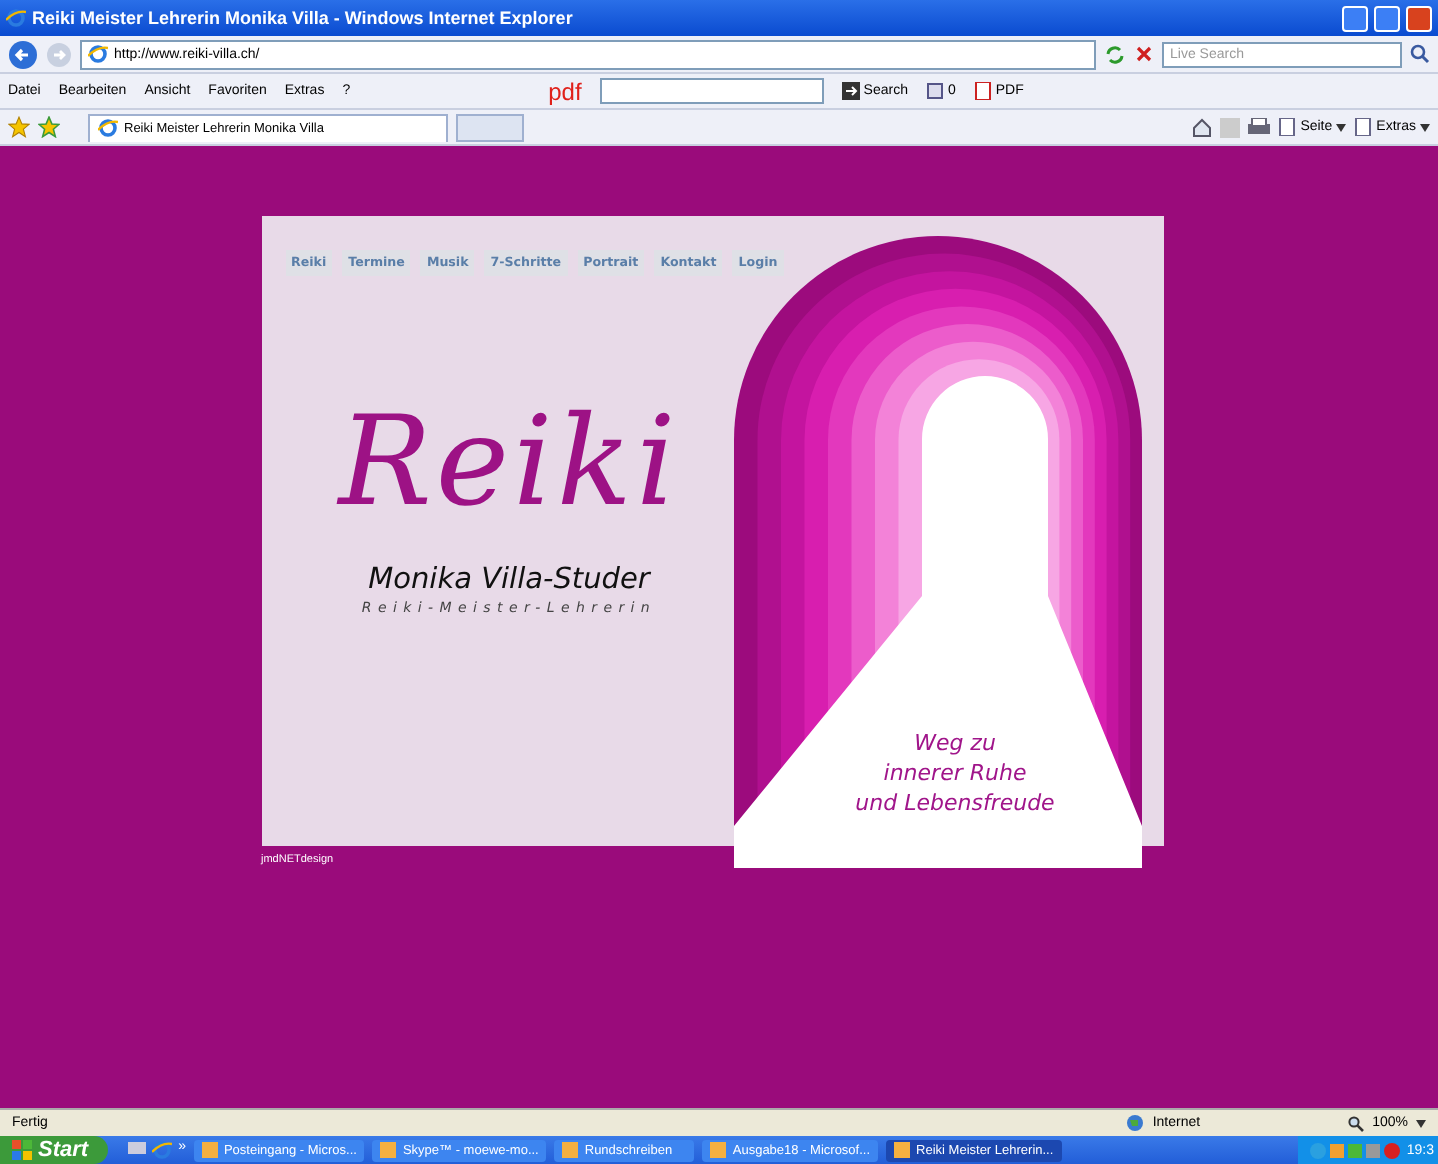 This screenshot has height=1164, width=1438. Describe the element at coordinates (16, 18) in the screenshot. I see `browser-logo-icon` at that location.